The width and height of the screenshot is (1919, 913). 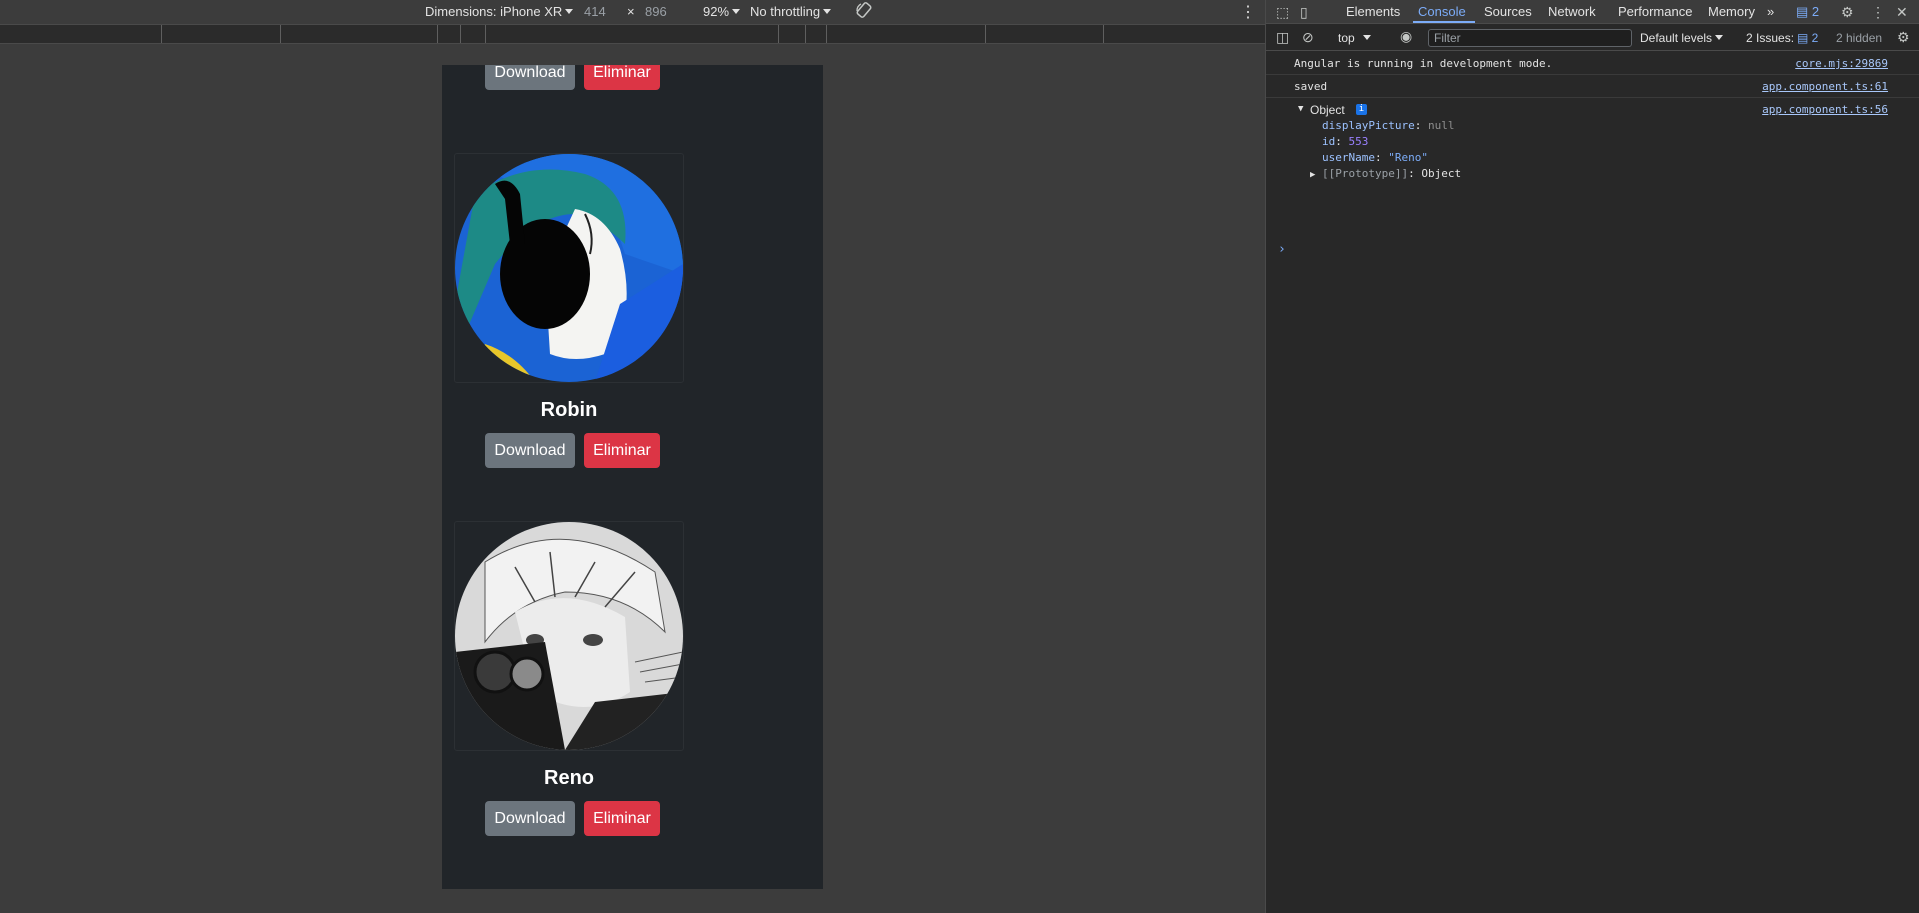 What do you see at coordinates (1361, 109) in the screenshot?
I see `info-icon: i` at bounding box center [1361, 109].